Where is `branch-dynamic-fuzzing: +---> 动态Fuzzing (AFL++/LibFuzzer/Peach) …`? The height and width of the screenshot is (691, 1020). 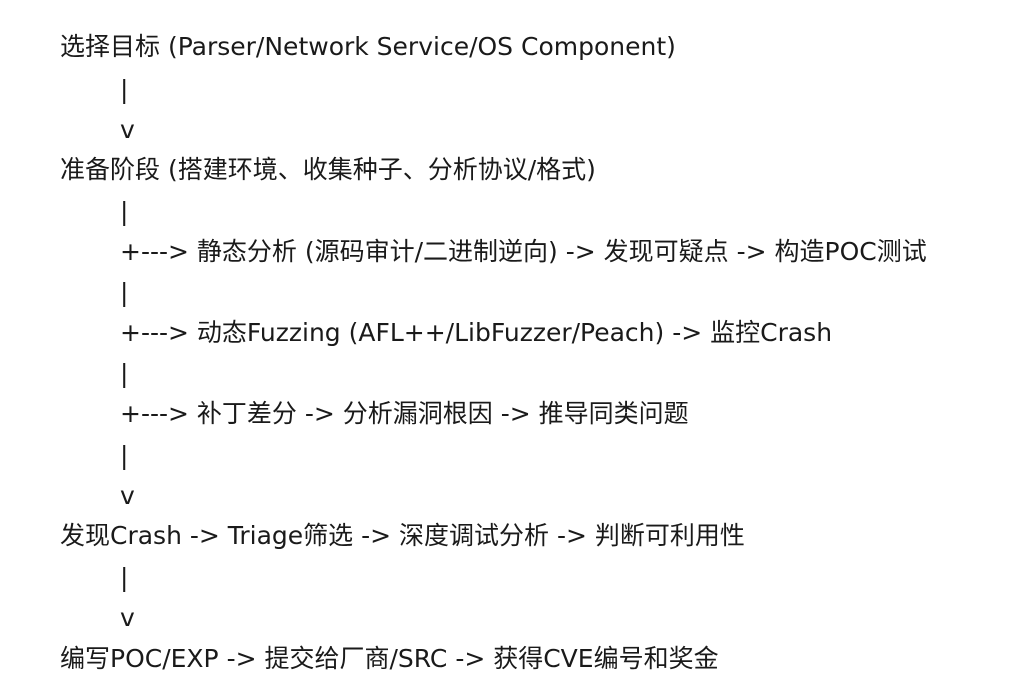
branch-dynamic-fuzzing: +---> 动态Fuzzing (AFL++/LibFuzzer/Peach) … is located at coordinates (476, 332).